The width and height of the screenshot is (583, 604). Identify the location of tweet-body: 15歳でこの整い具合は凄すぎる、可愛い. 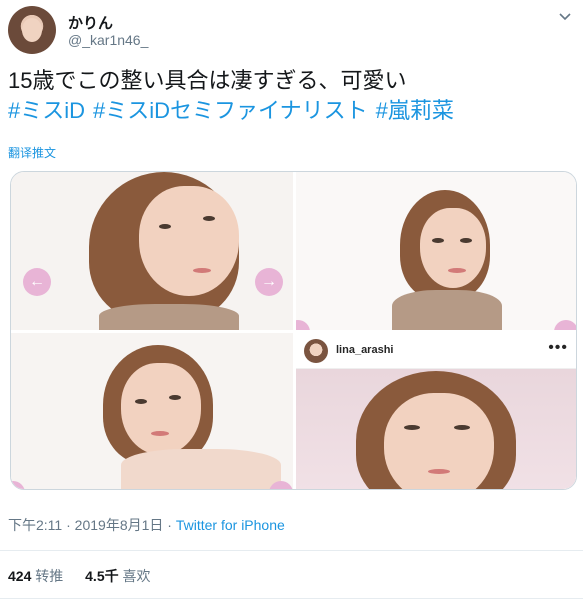
(207, 80).